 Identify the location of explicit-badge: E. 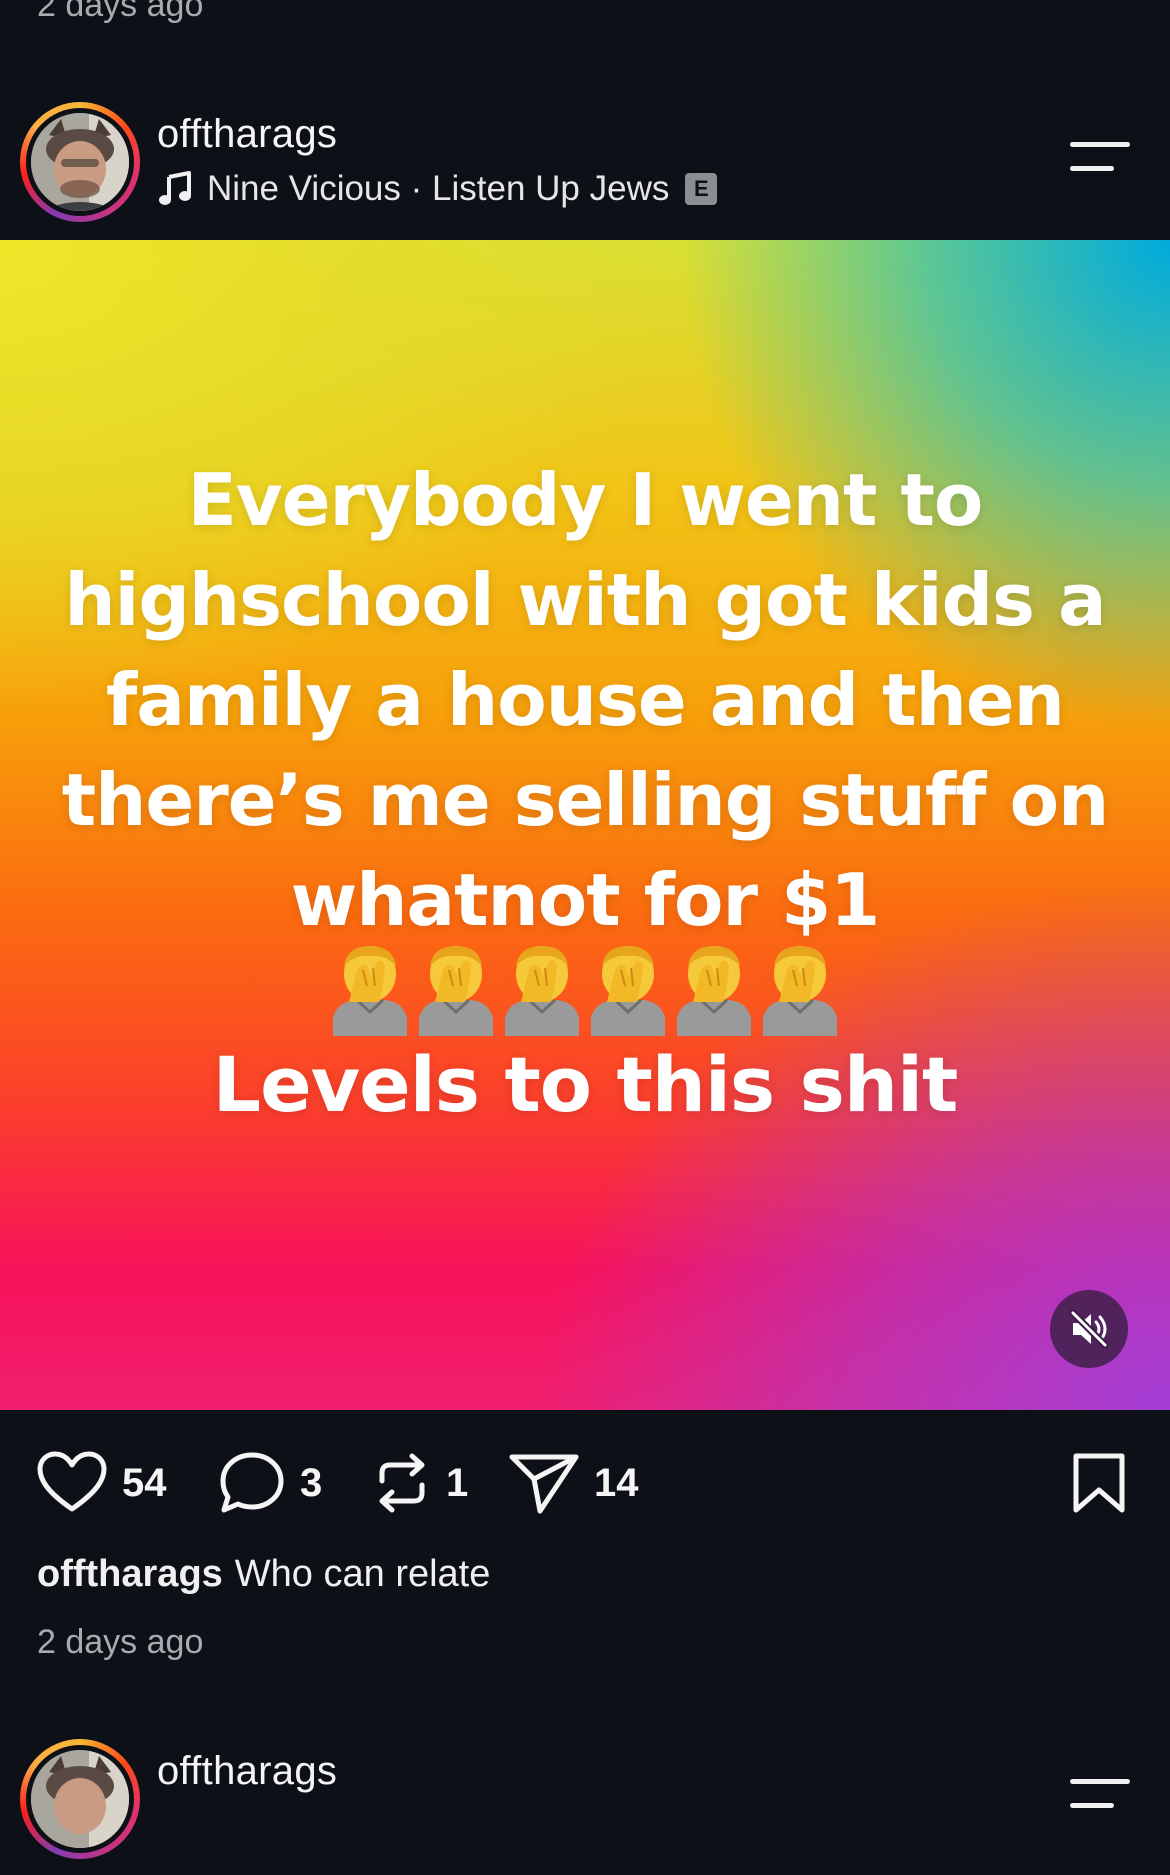
(701, 189).